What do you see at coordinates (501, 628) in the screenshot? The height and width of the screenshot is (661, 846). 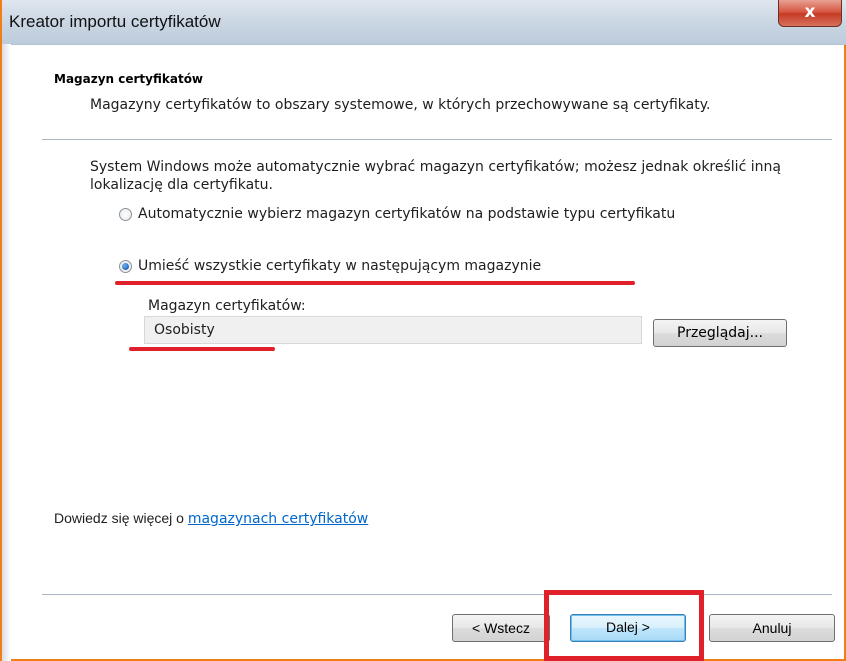 I see `back-button: < Wstecz` at bounding box center [501, 628].